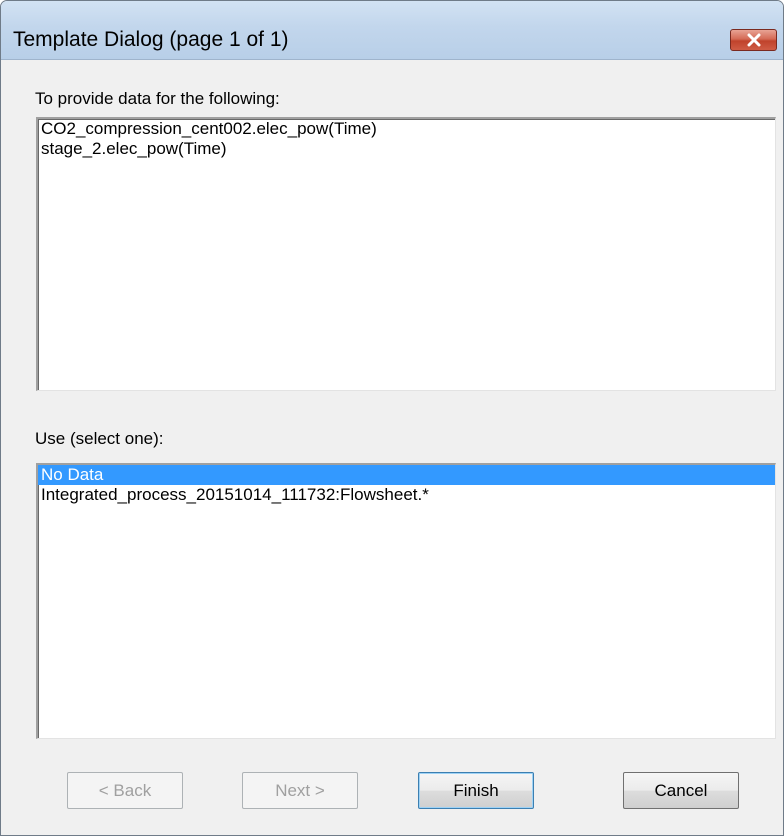 The width and height of the screenshot is (784, 836). I want to click on use-select-label: Use (select one):, so click(99, 438).